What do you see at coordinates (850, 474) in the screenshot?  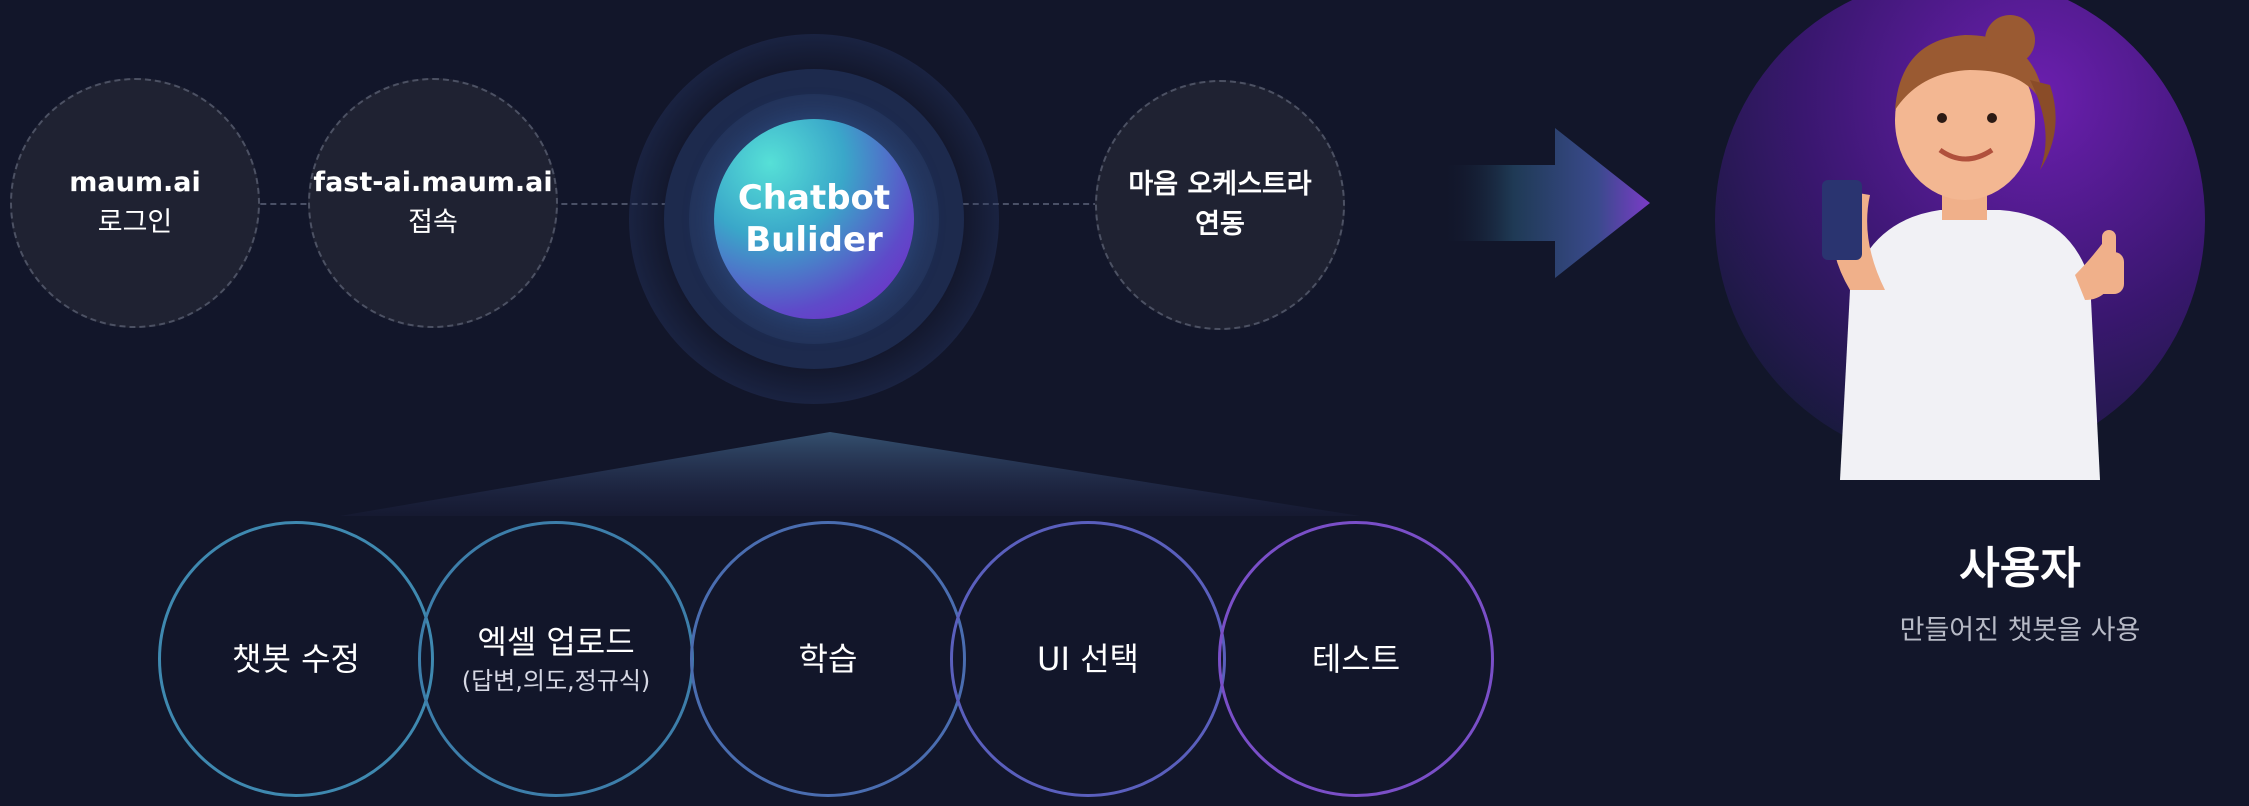 I see `core-beam` at bounding box center [850, 474].